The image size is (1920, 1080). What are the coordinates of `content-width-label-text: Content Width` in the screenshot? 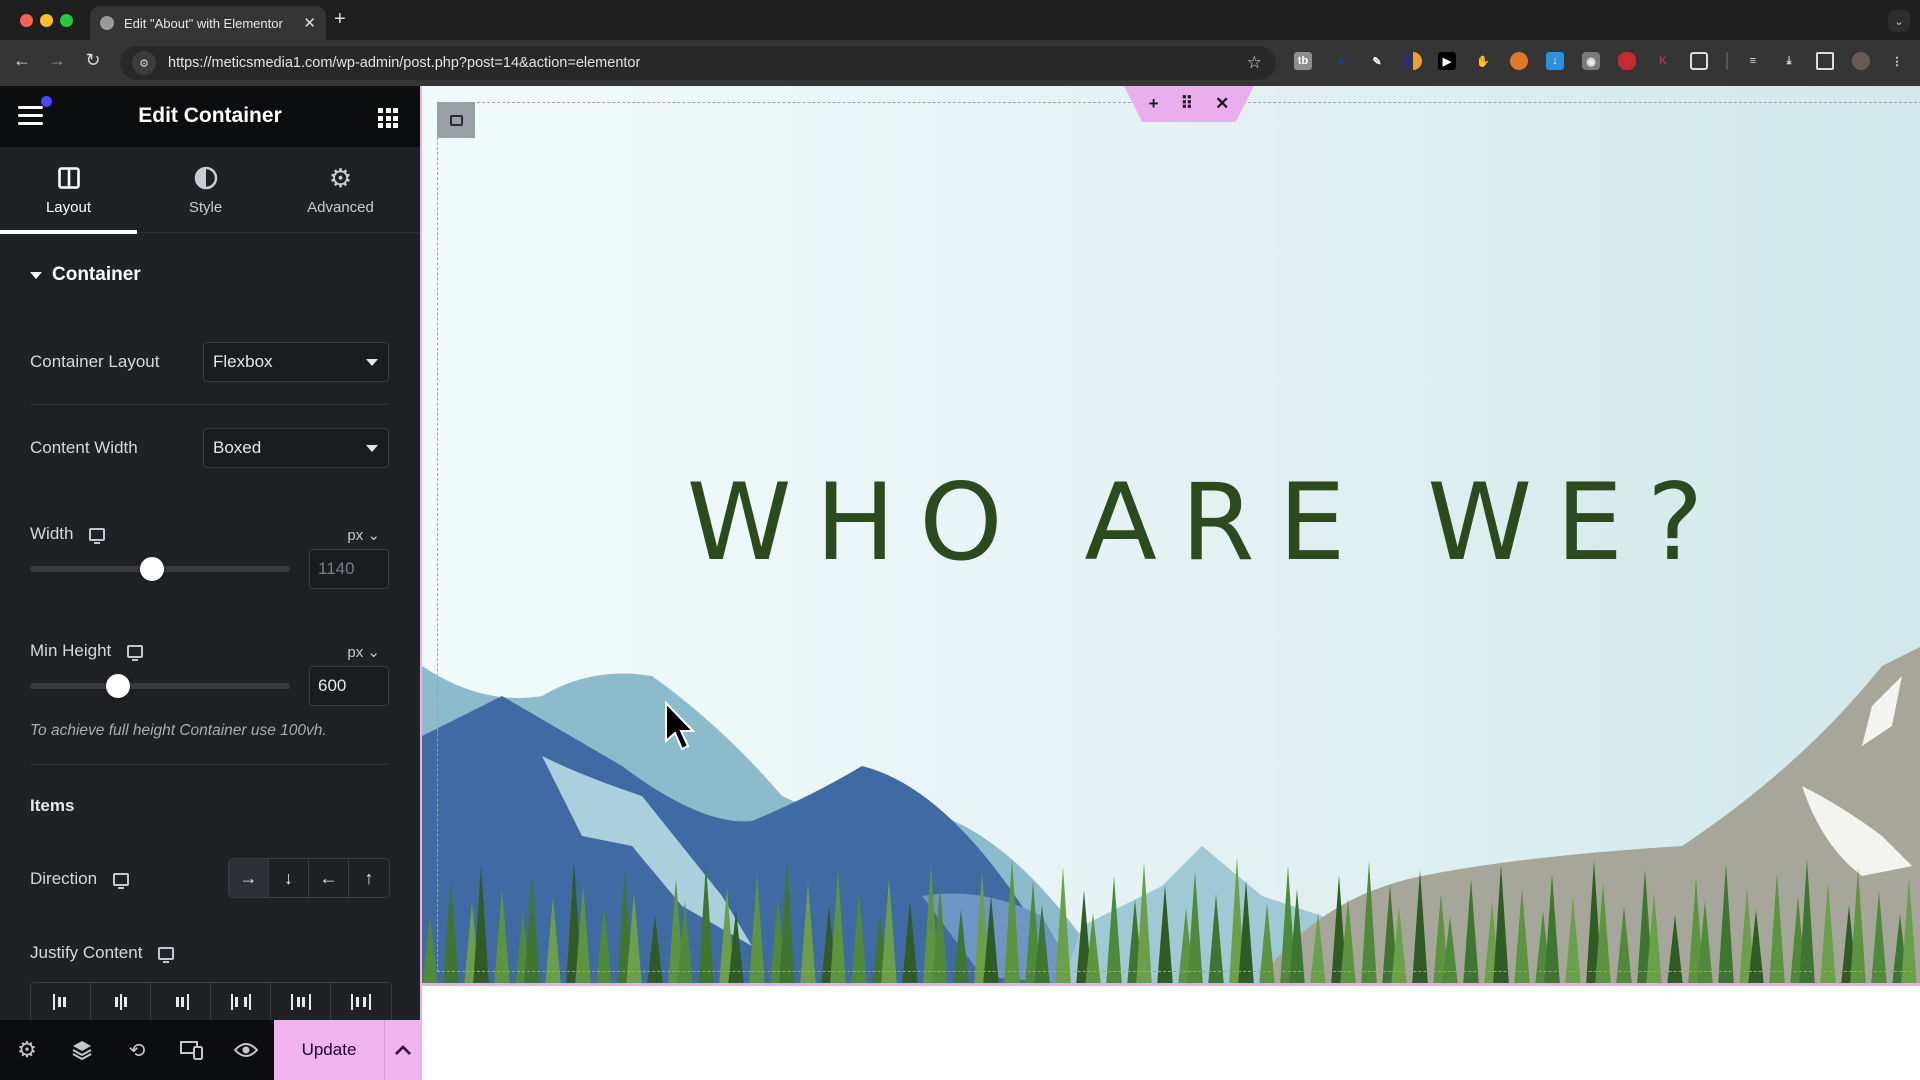 It's located at (84, 447).